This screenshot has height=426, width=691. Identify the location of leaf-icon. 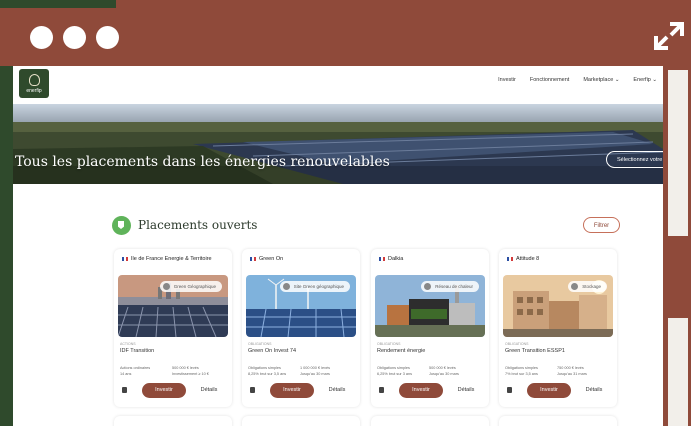
(34, 80).